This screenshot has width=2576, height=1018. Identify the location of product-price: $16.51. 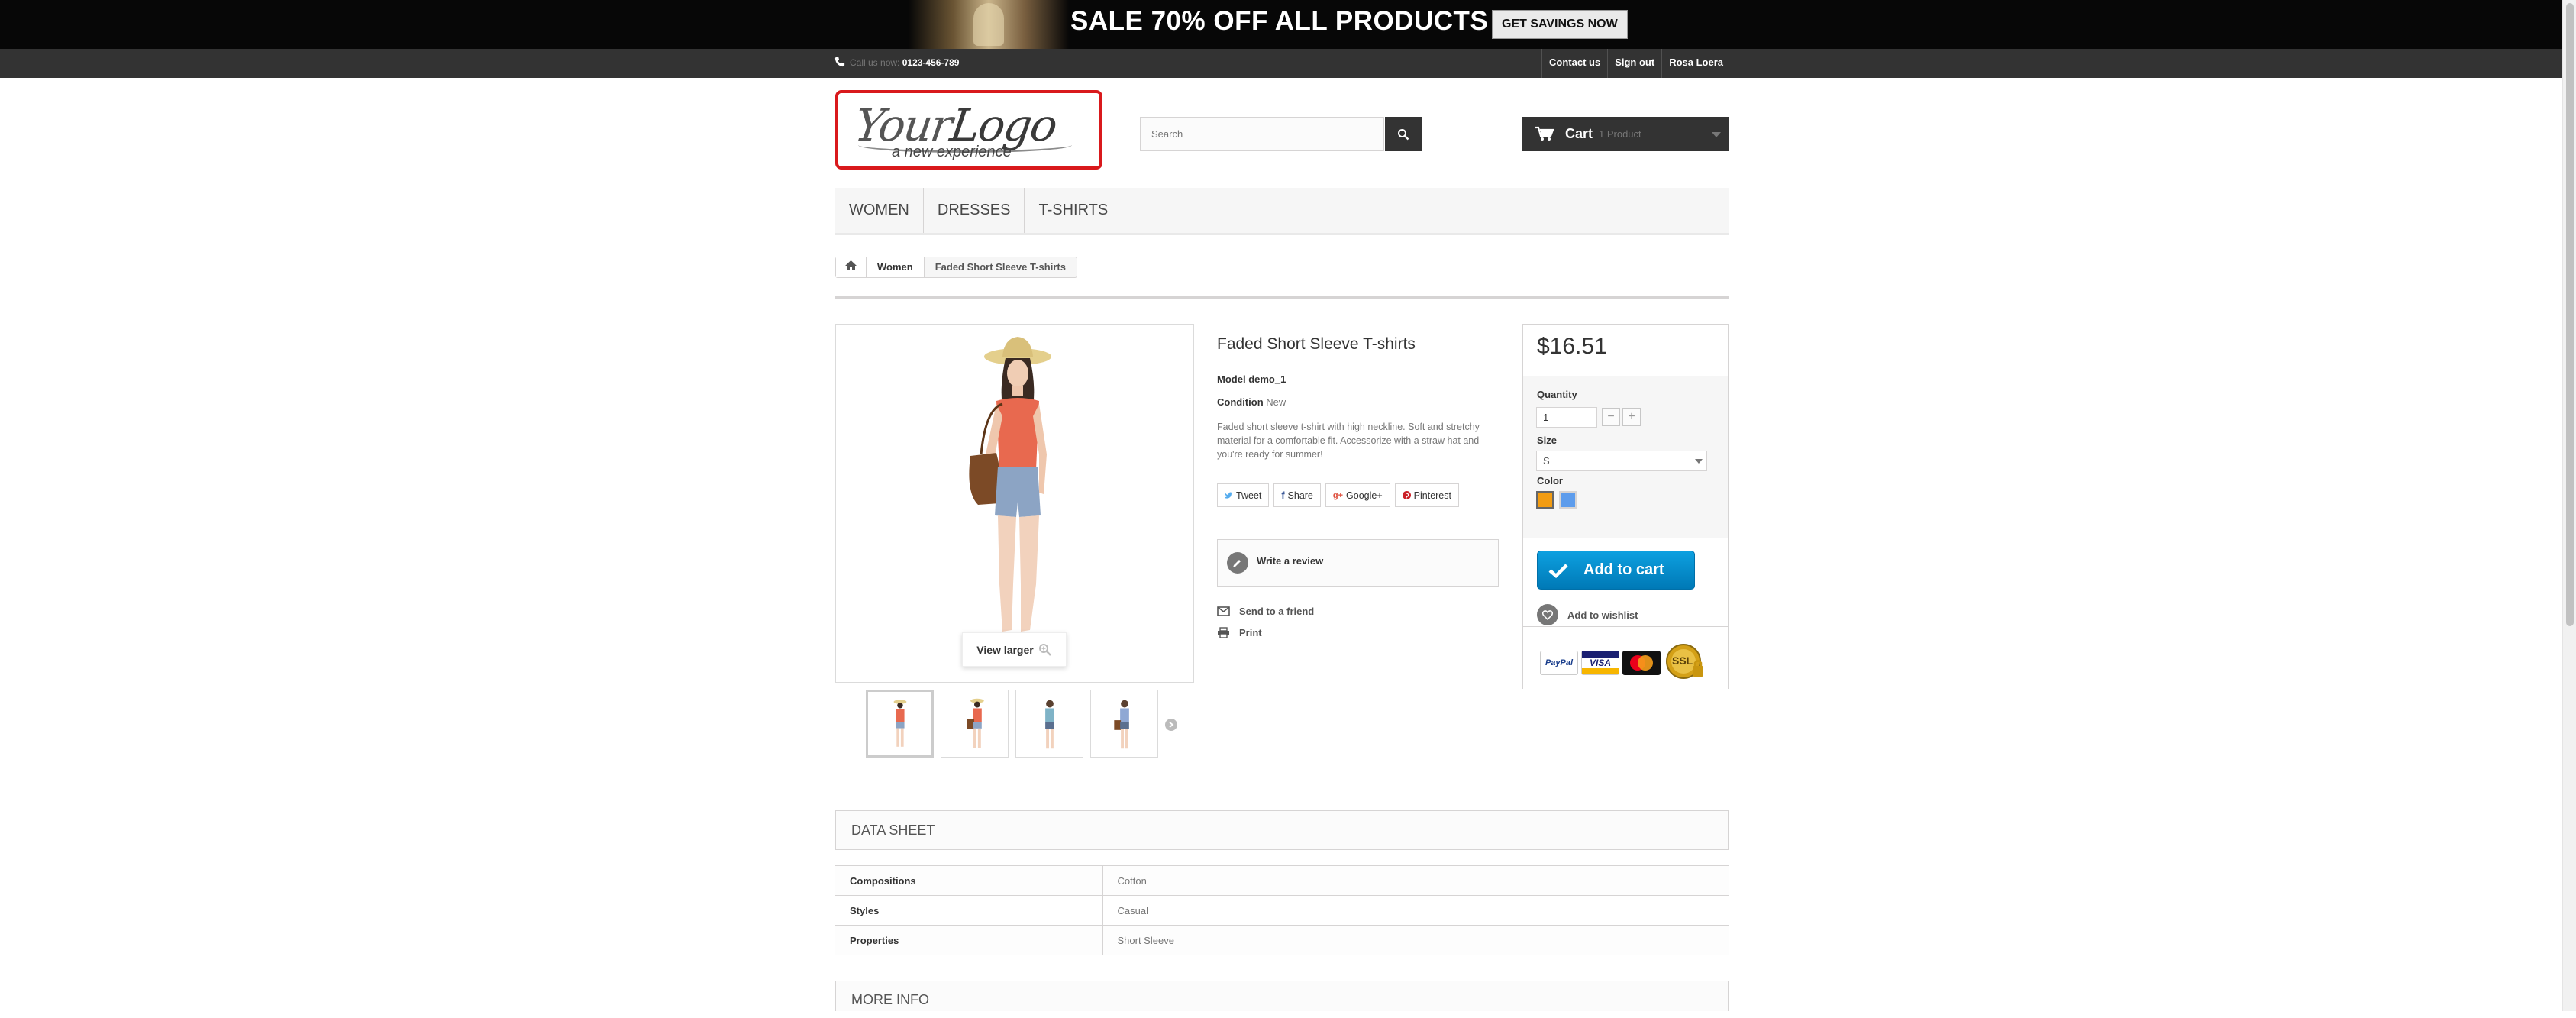
(1572, 346).